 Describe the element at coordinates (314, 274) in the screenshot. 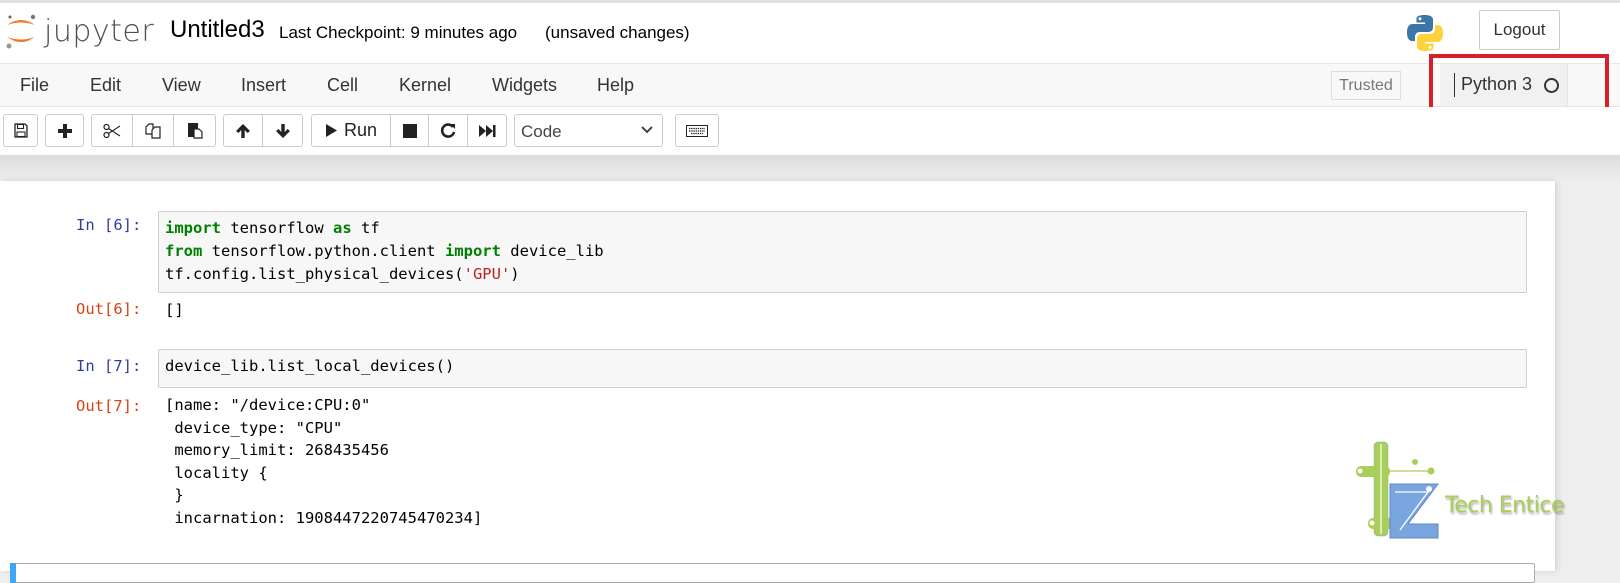

I see `code-token: tf.config.list_physical_devices(` at that location.